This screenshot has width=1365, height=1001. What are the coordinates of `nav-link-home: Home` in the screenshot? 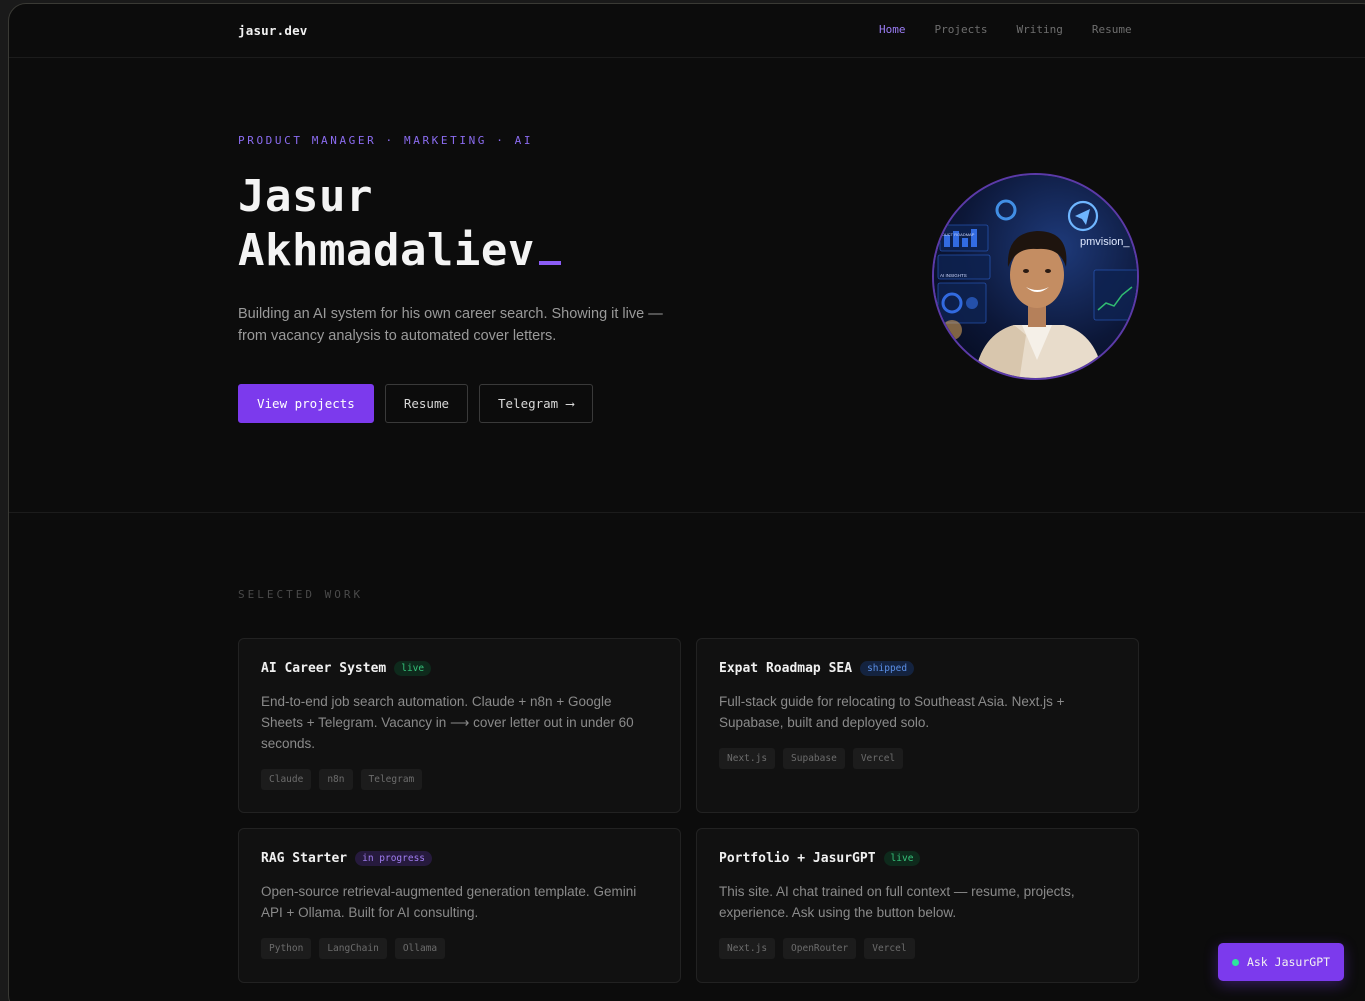 It's located at (892, 29).